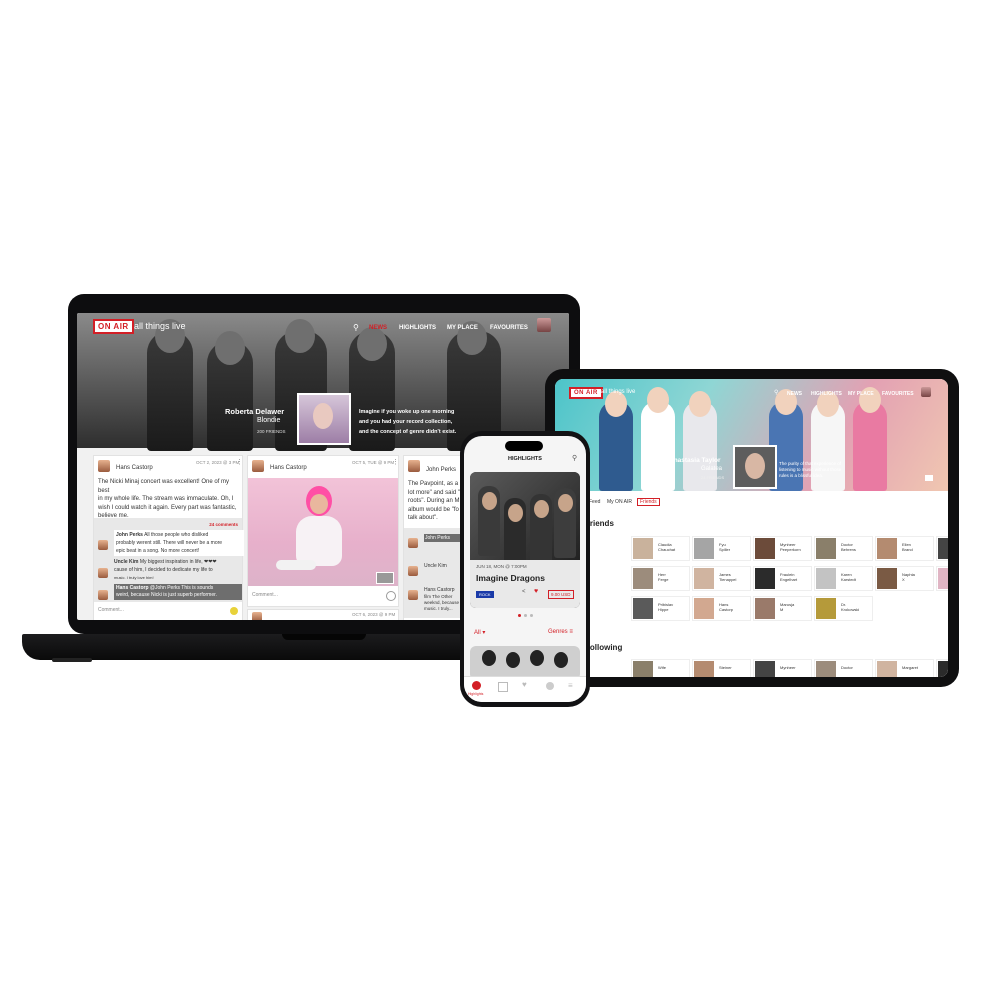 The width and height of the screenshot is (1000, 1000). I want to click on carousel-dot-active, so click(519, 615).